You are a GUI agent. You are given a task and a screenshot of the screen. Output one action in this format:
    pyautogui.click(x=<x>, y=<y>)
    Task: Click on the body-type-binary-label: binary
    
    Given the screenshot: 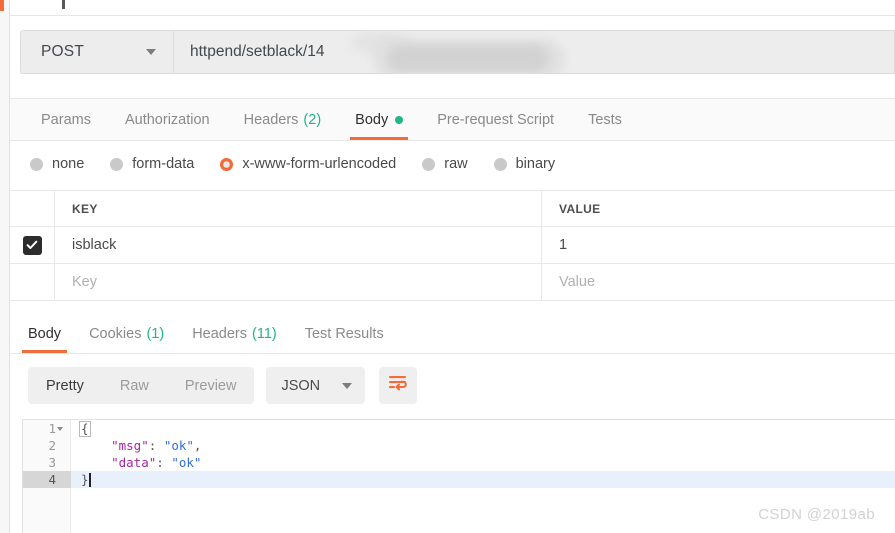 What is the action you would take?
    pyautogui.click(x=535, y=164)
    